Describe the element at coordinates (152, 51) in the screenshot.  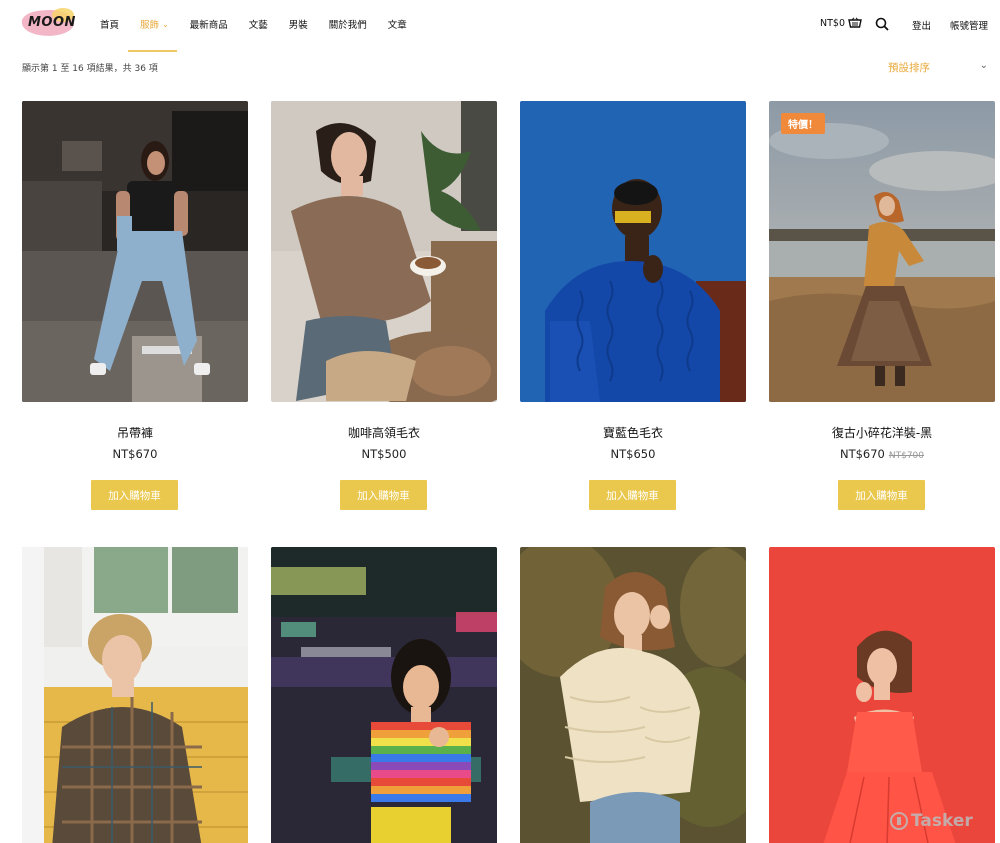
I see `nav-active-underline` at that location.